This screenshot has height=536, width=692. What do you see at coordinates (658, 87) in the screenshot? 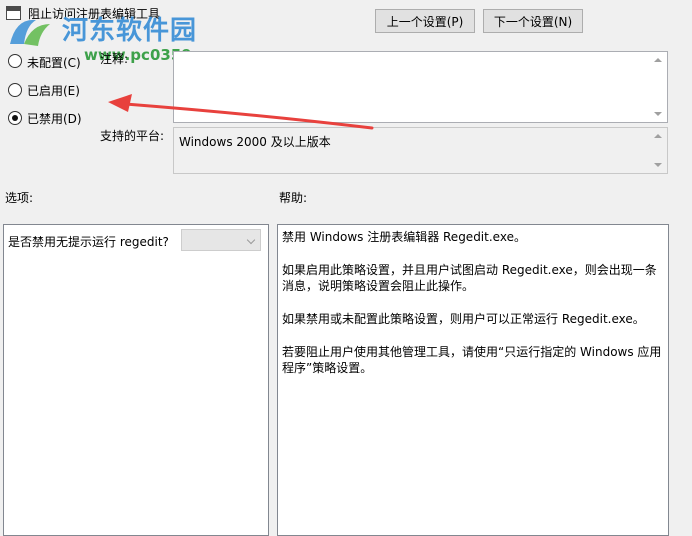
I see `comment-scrollbar` at bounding box center [658, 87].